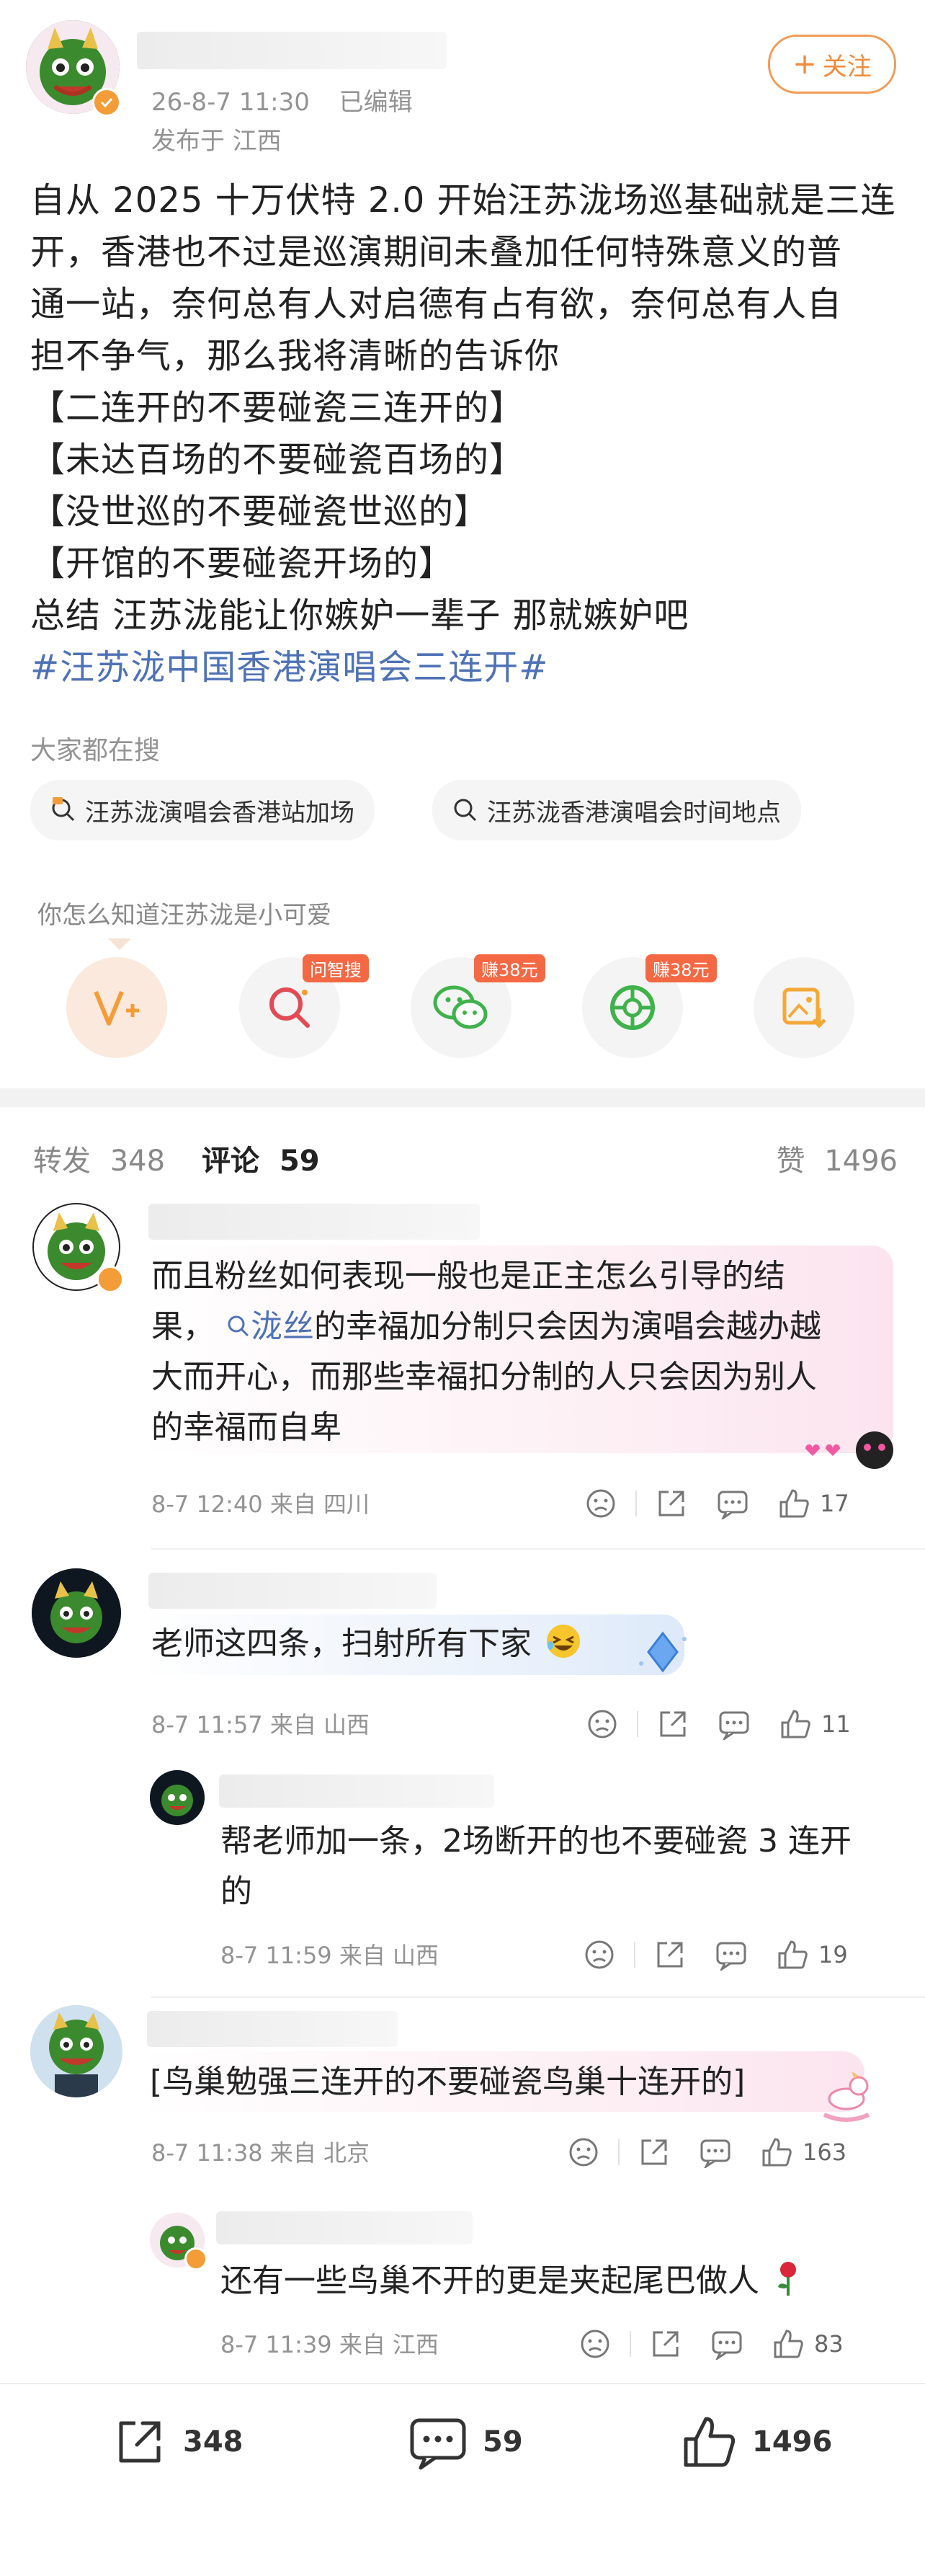 The height and width of the screenshot is (2576, 925). I want to click on post-line: 【开馆的不要碰瓷开场的】, so click(243, 563).